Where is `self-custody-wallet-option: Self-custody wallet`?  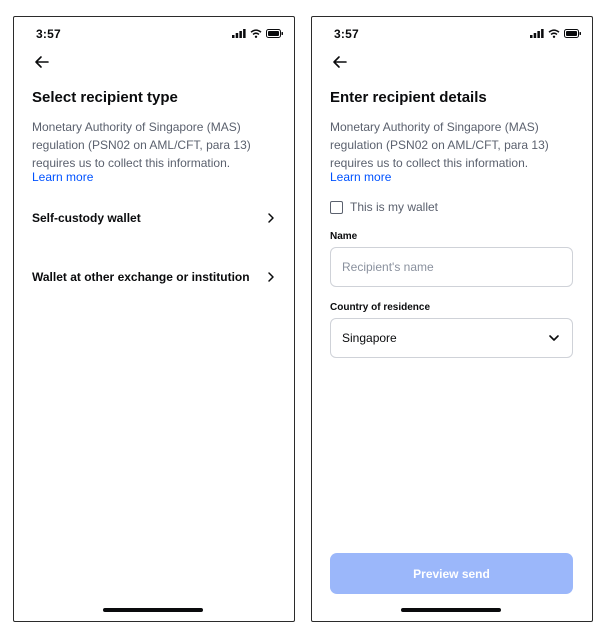 self-custody-wallet-option: Self-custody wallet is located at coordinates (154, 218).